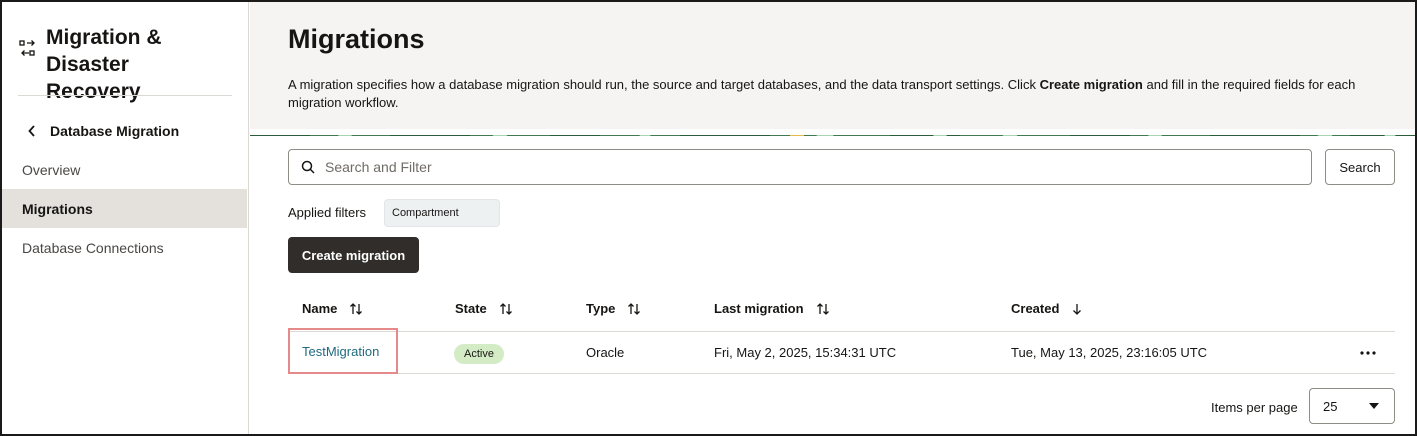  I want to click on row-actions-button, so click(1368, 353).